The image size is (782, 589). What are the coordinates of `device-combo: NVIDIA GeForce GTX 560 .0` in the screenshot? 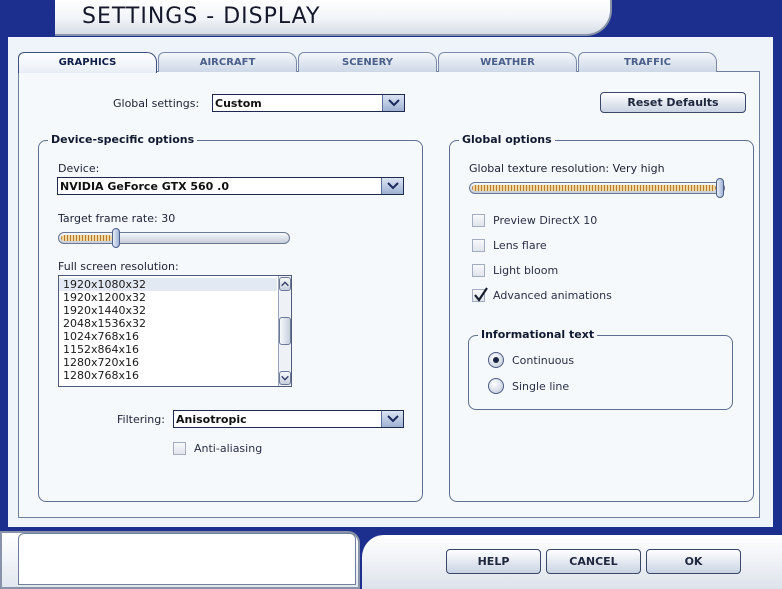 It's located at (230, 186).